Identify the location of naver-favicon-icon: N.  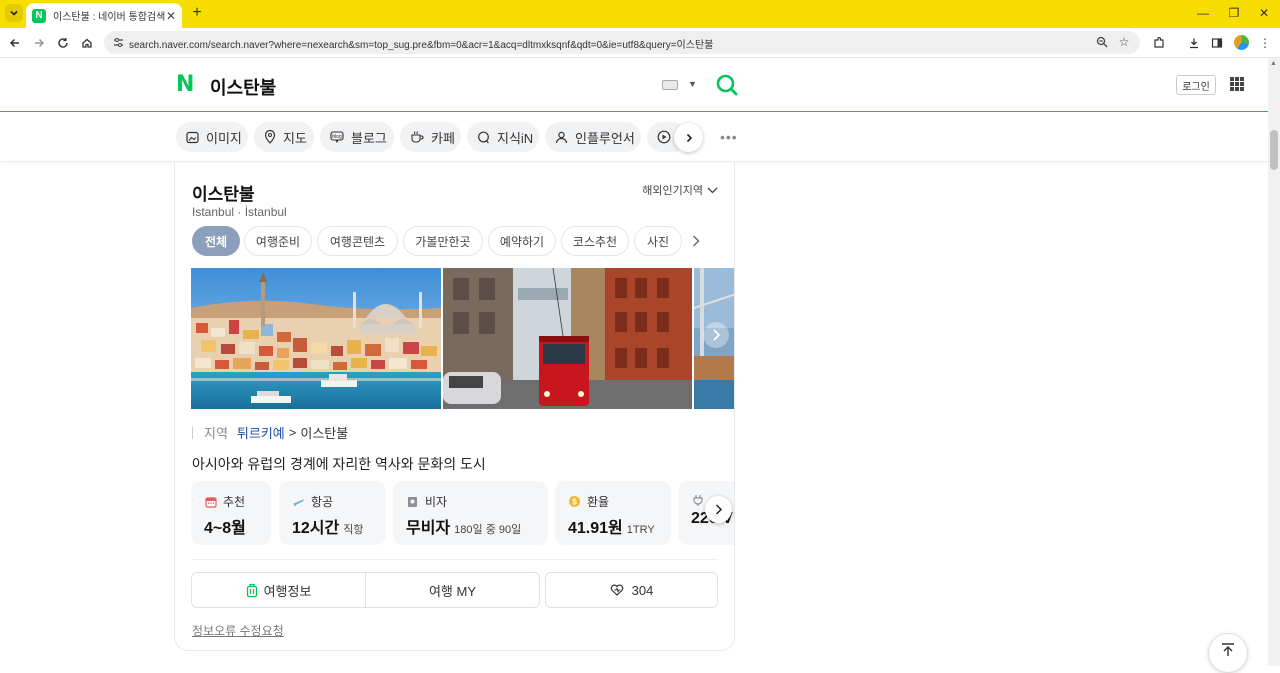
(39, 15).